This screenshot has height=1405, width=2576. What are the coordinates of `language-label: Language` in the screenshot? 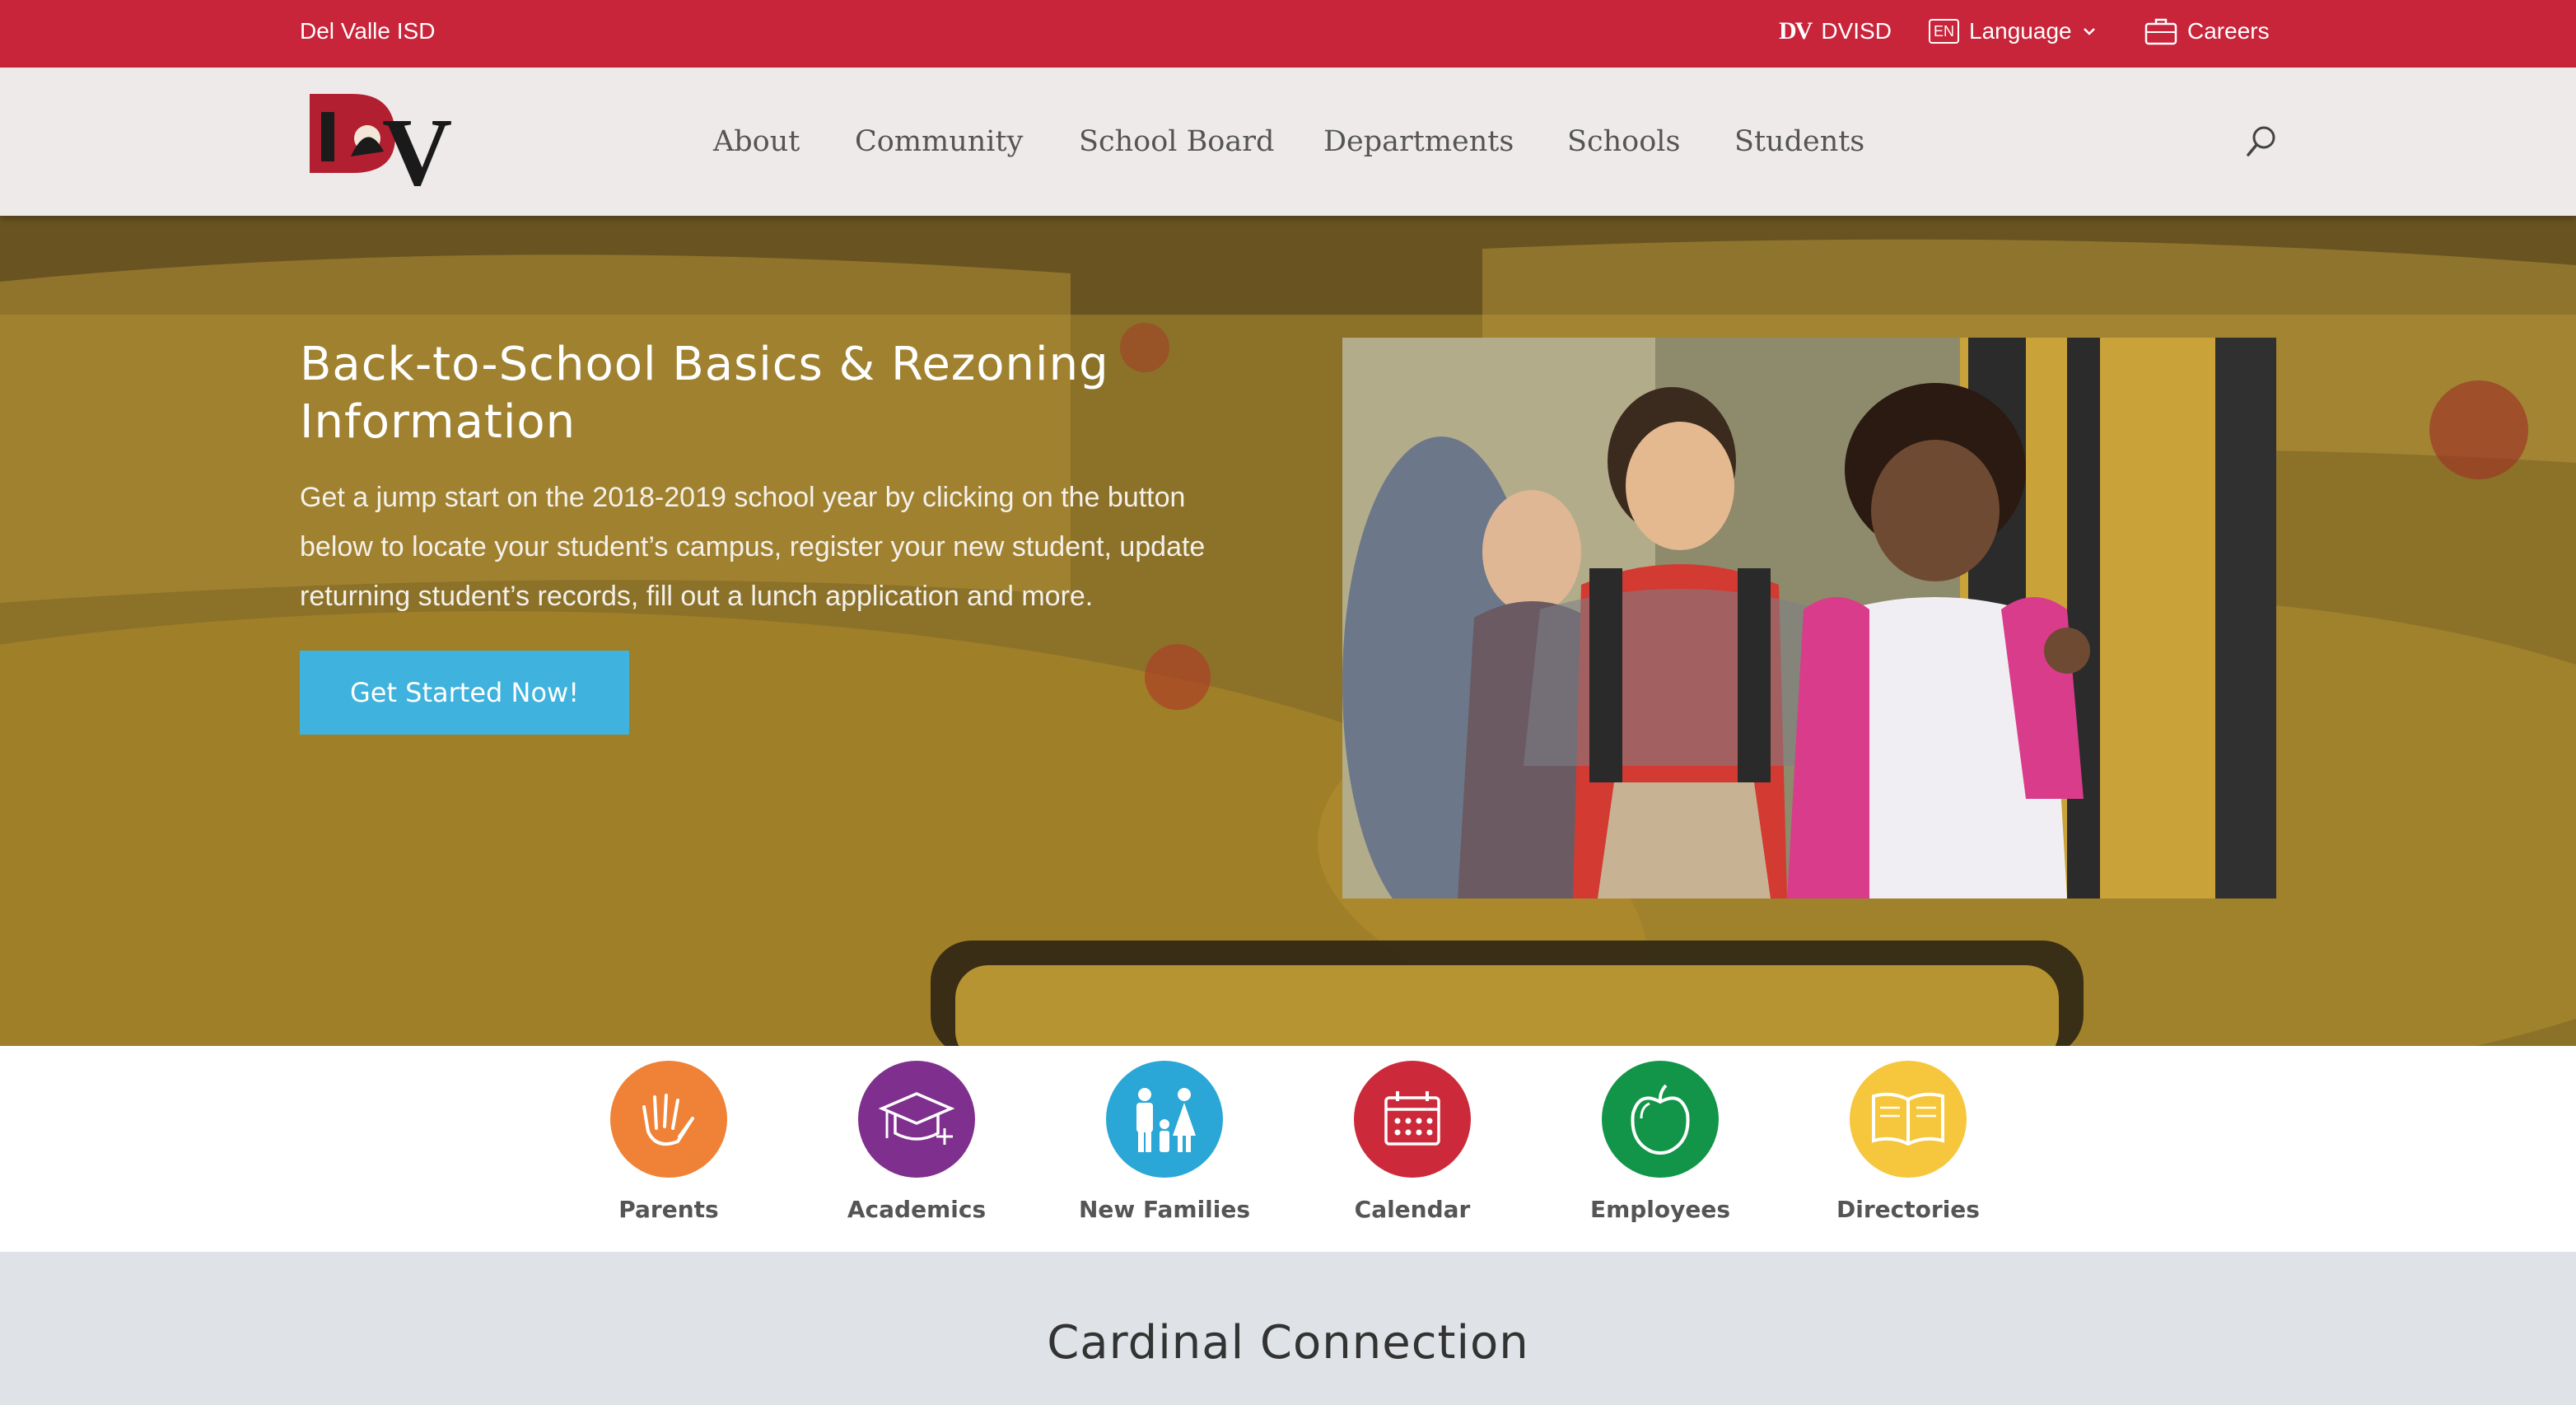 It's located at (2020, 31).